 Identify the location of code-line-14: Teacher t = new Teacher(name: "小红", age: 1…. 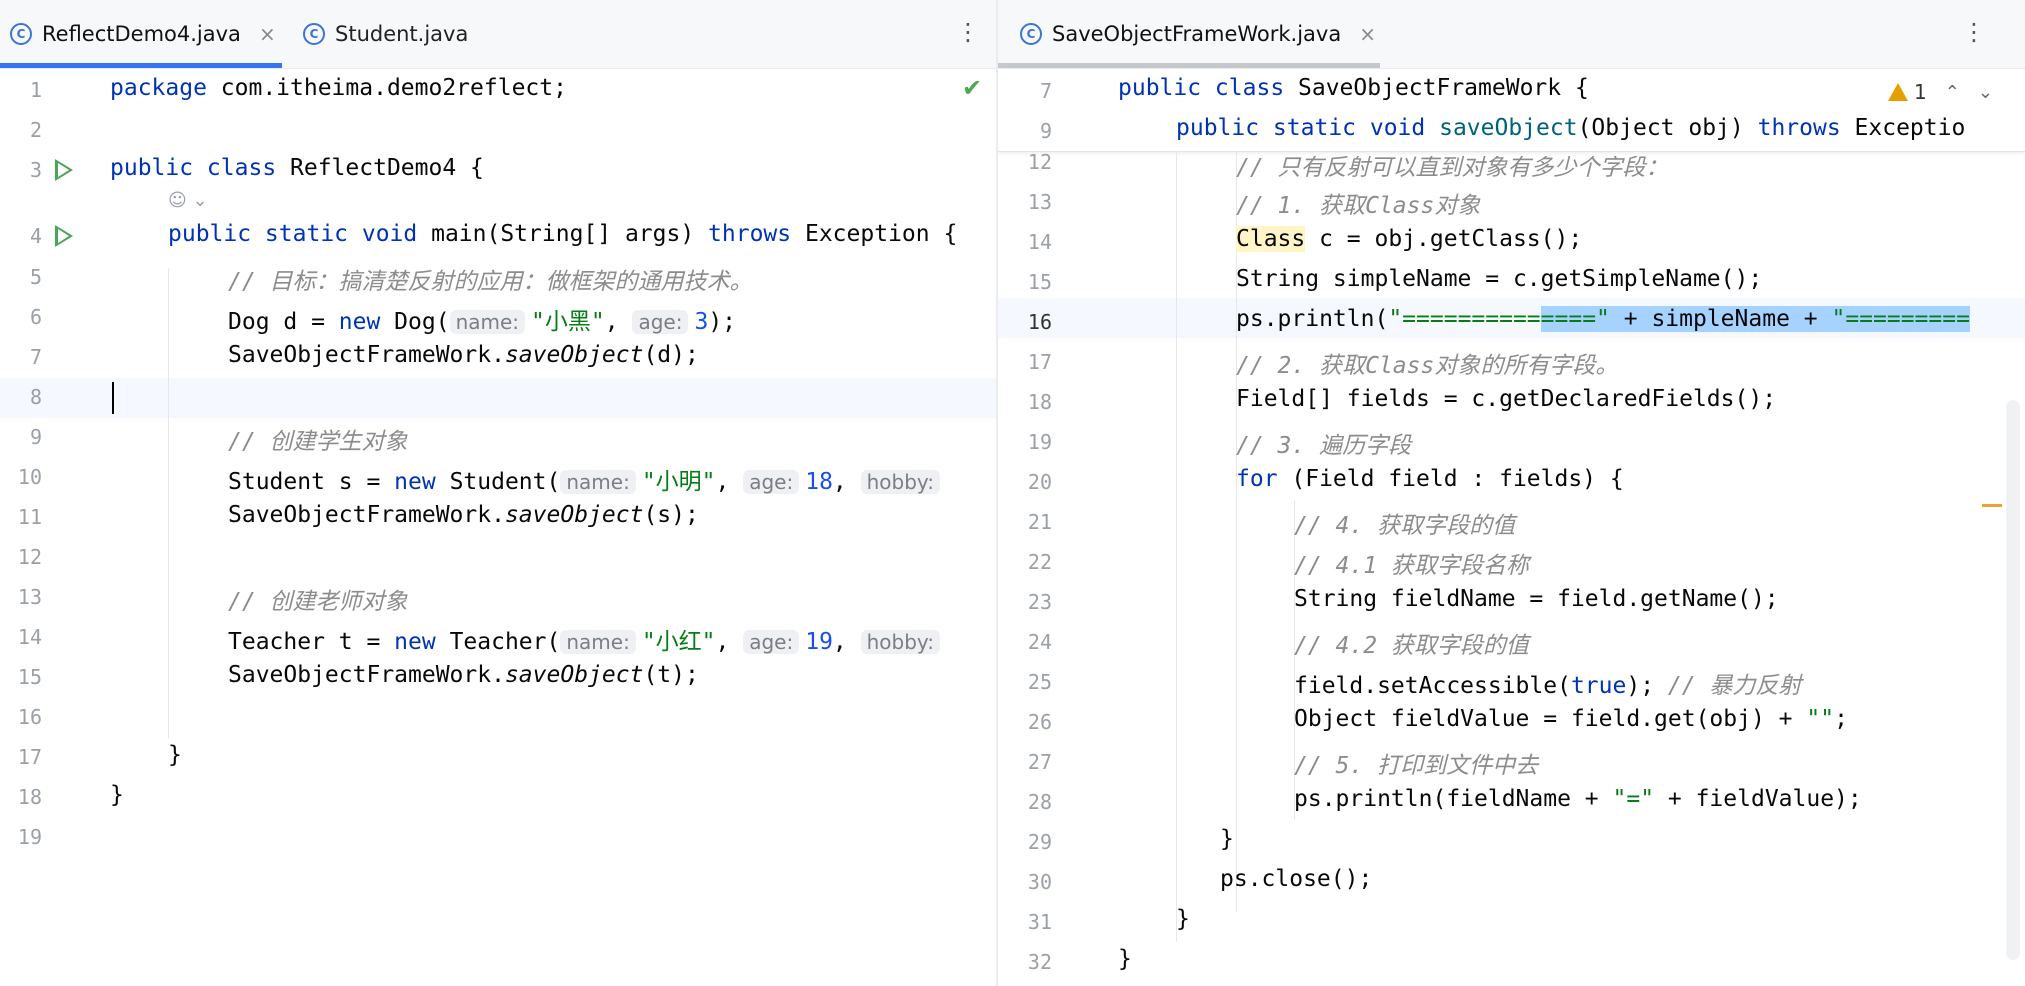
(587, 639).